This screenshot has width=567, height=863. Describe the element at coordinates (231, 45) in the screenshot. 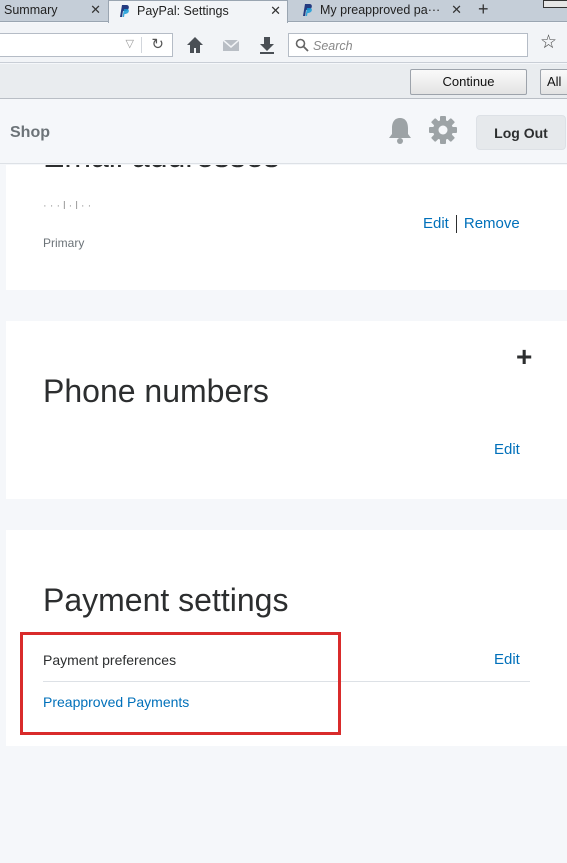

I see `mail-icon` at that location.